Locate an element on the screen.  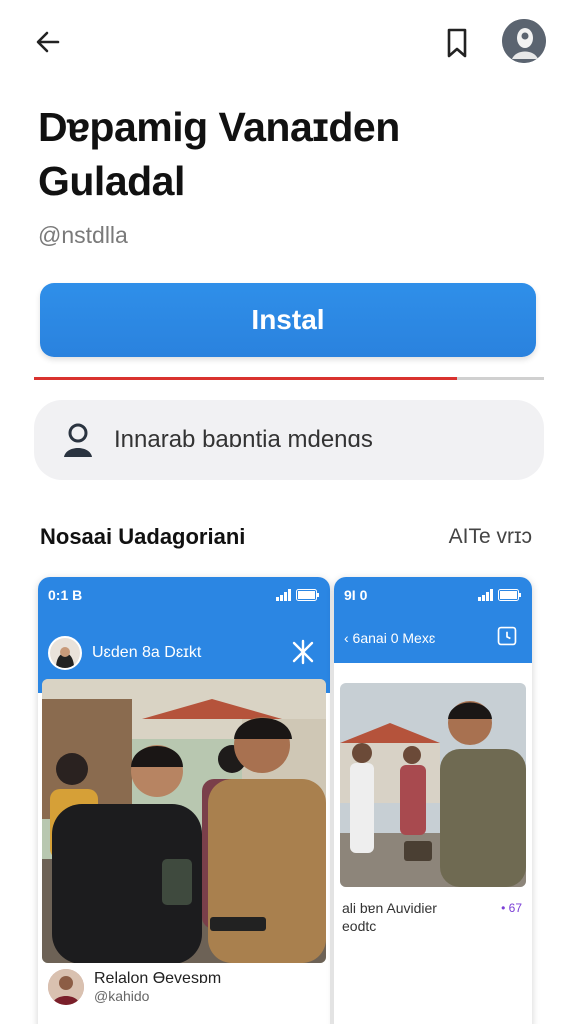
status-bar: 9I 0 is located at coordinates (433, 595).